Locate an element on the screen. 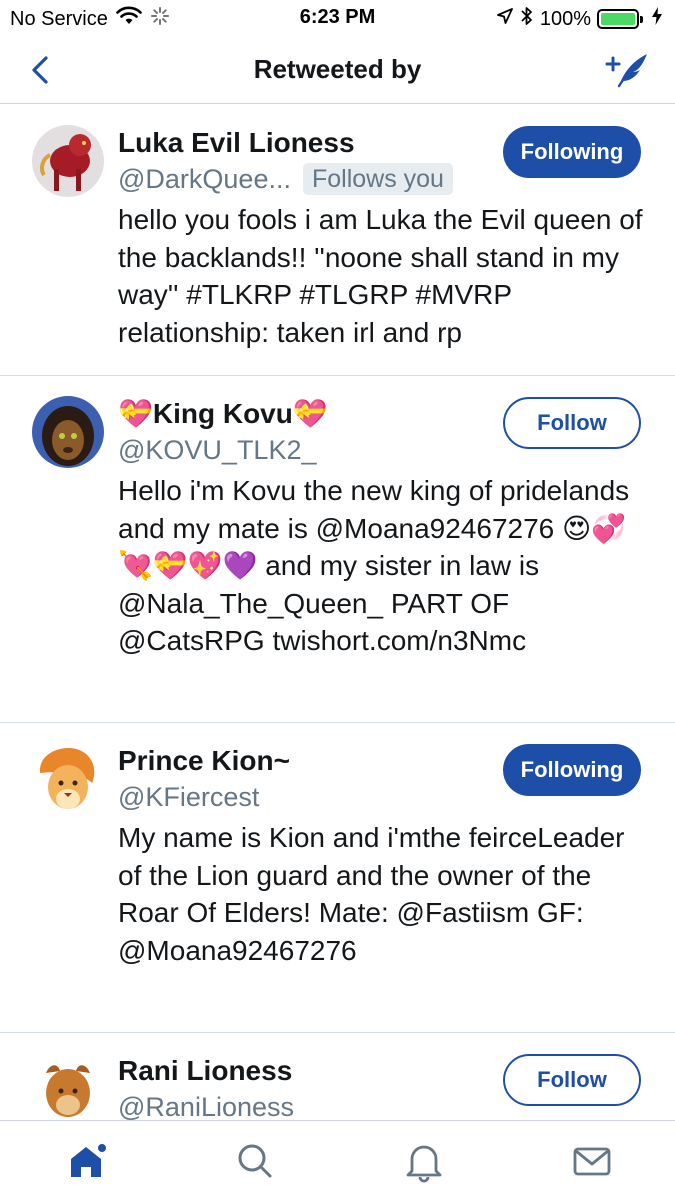 The image size is (675, 1200). user-name: Rani Lioness is located at coordinates (205, 1070).